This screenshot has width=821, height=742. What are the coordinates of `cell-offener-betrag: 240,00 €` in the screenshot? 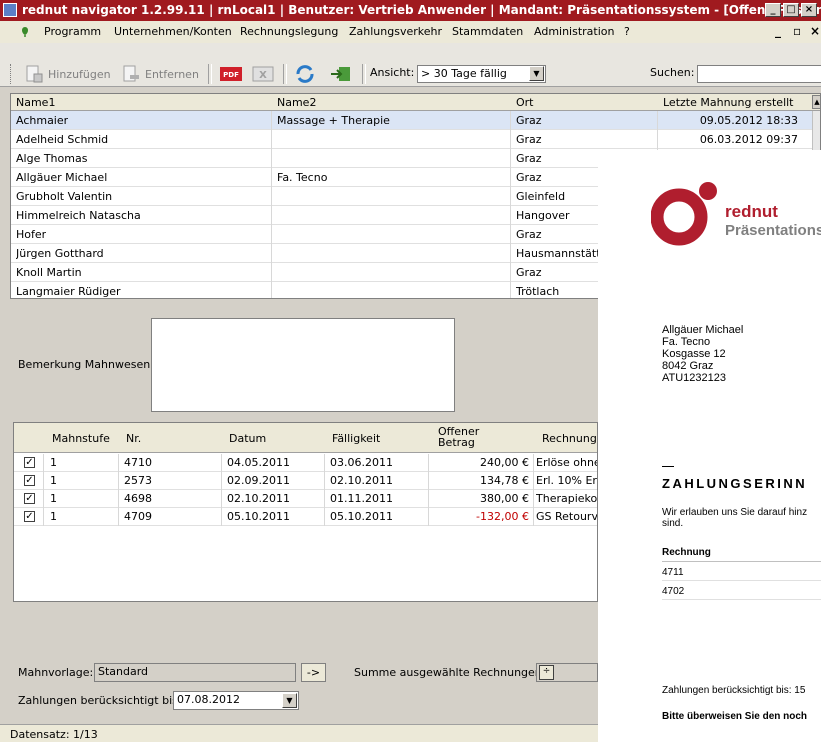 It's located at (504, 462).